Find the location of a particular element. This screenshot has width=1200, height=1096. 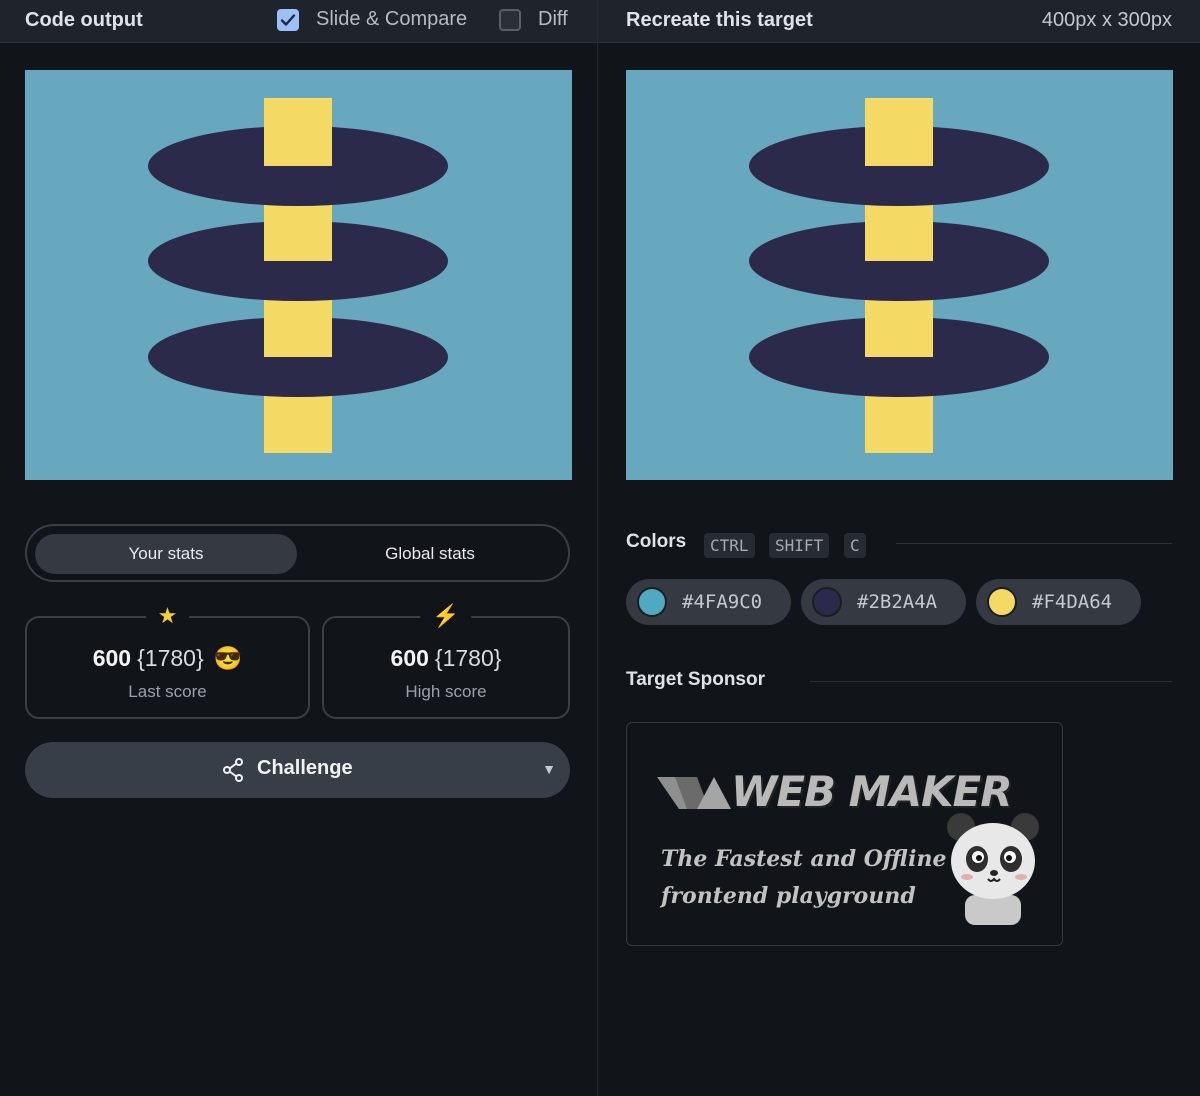

output-art is located at coordinates (298, 275).